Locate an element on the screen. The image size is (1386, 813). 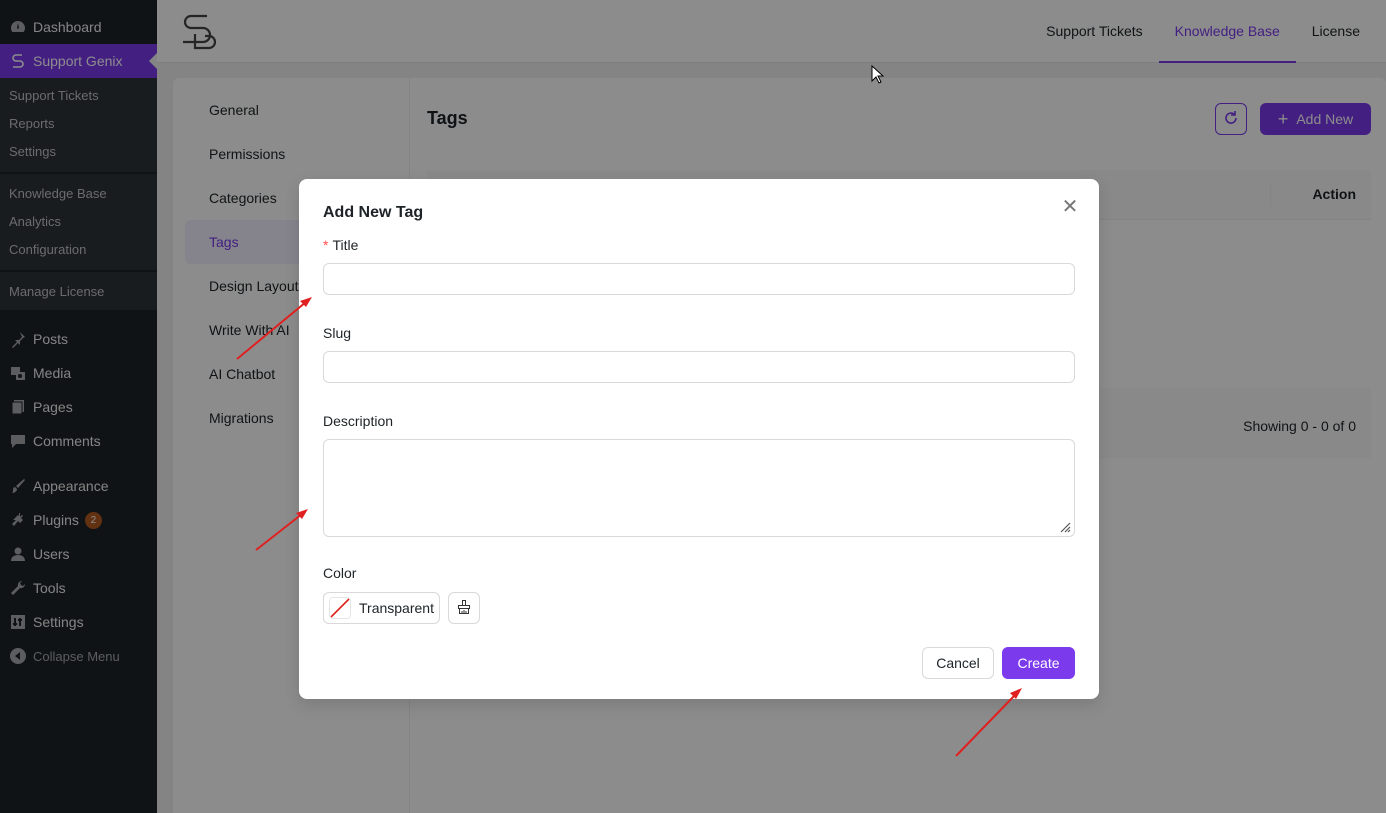
close-icon: ✕ is located at coordinates (1070, 207).